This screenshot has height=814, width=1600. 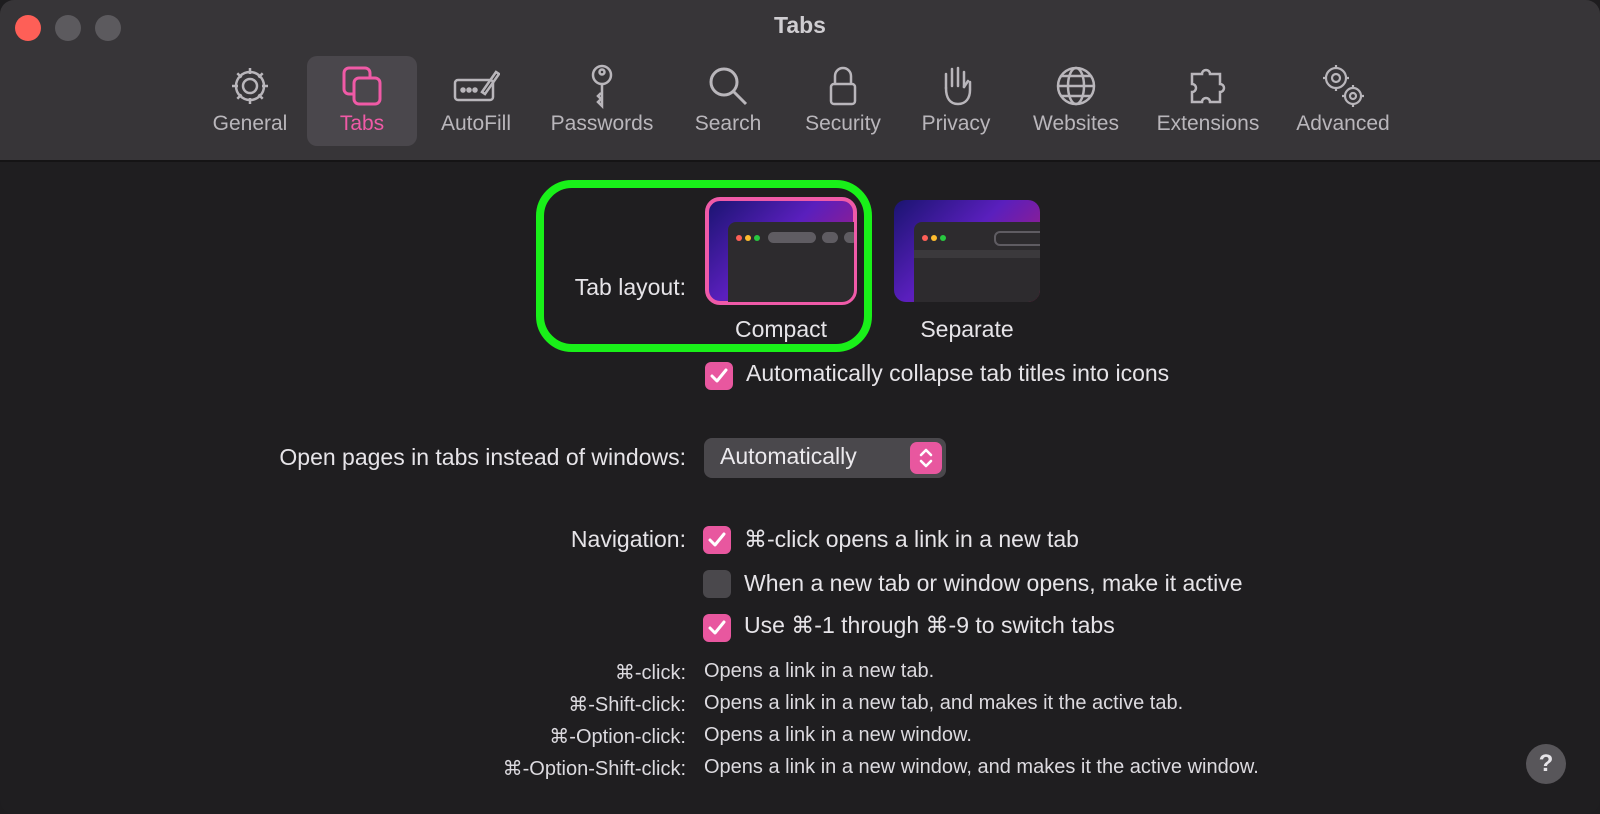 I want to click on gears-icon, so click(x=1343, y=86).